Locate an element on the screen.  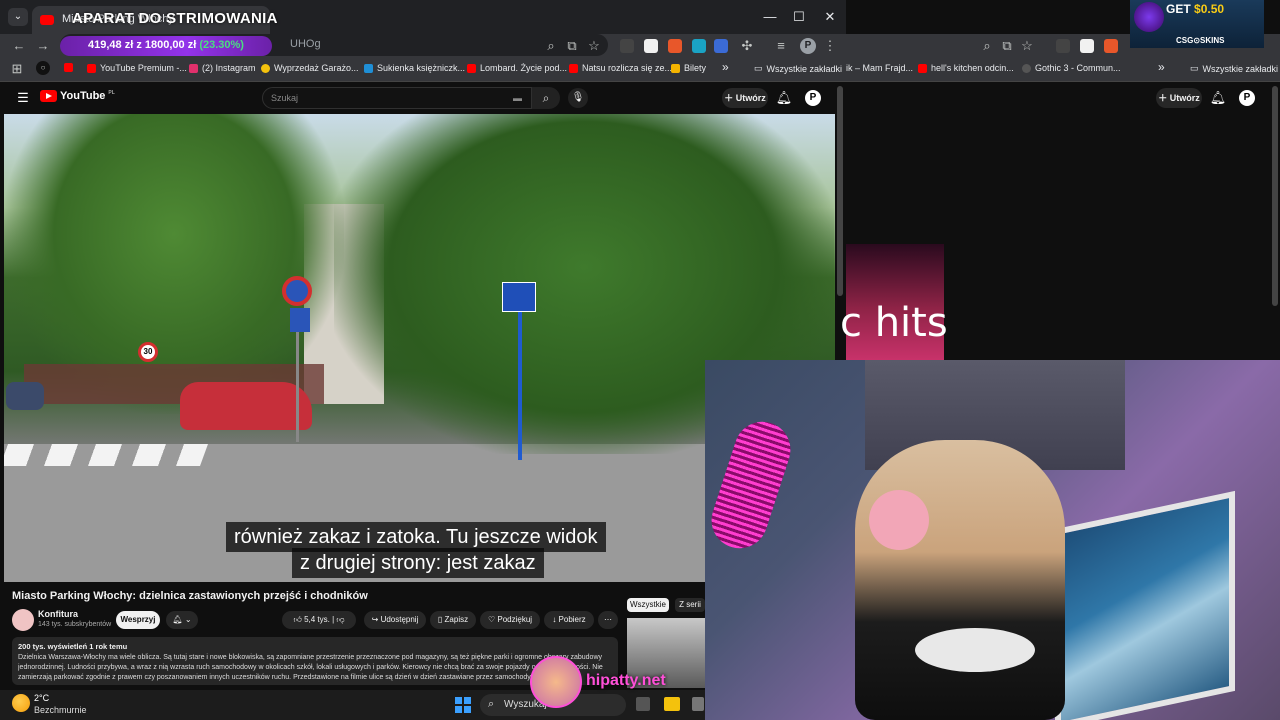
chip-series: Z serii is located at coordinates (690, 605).